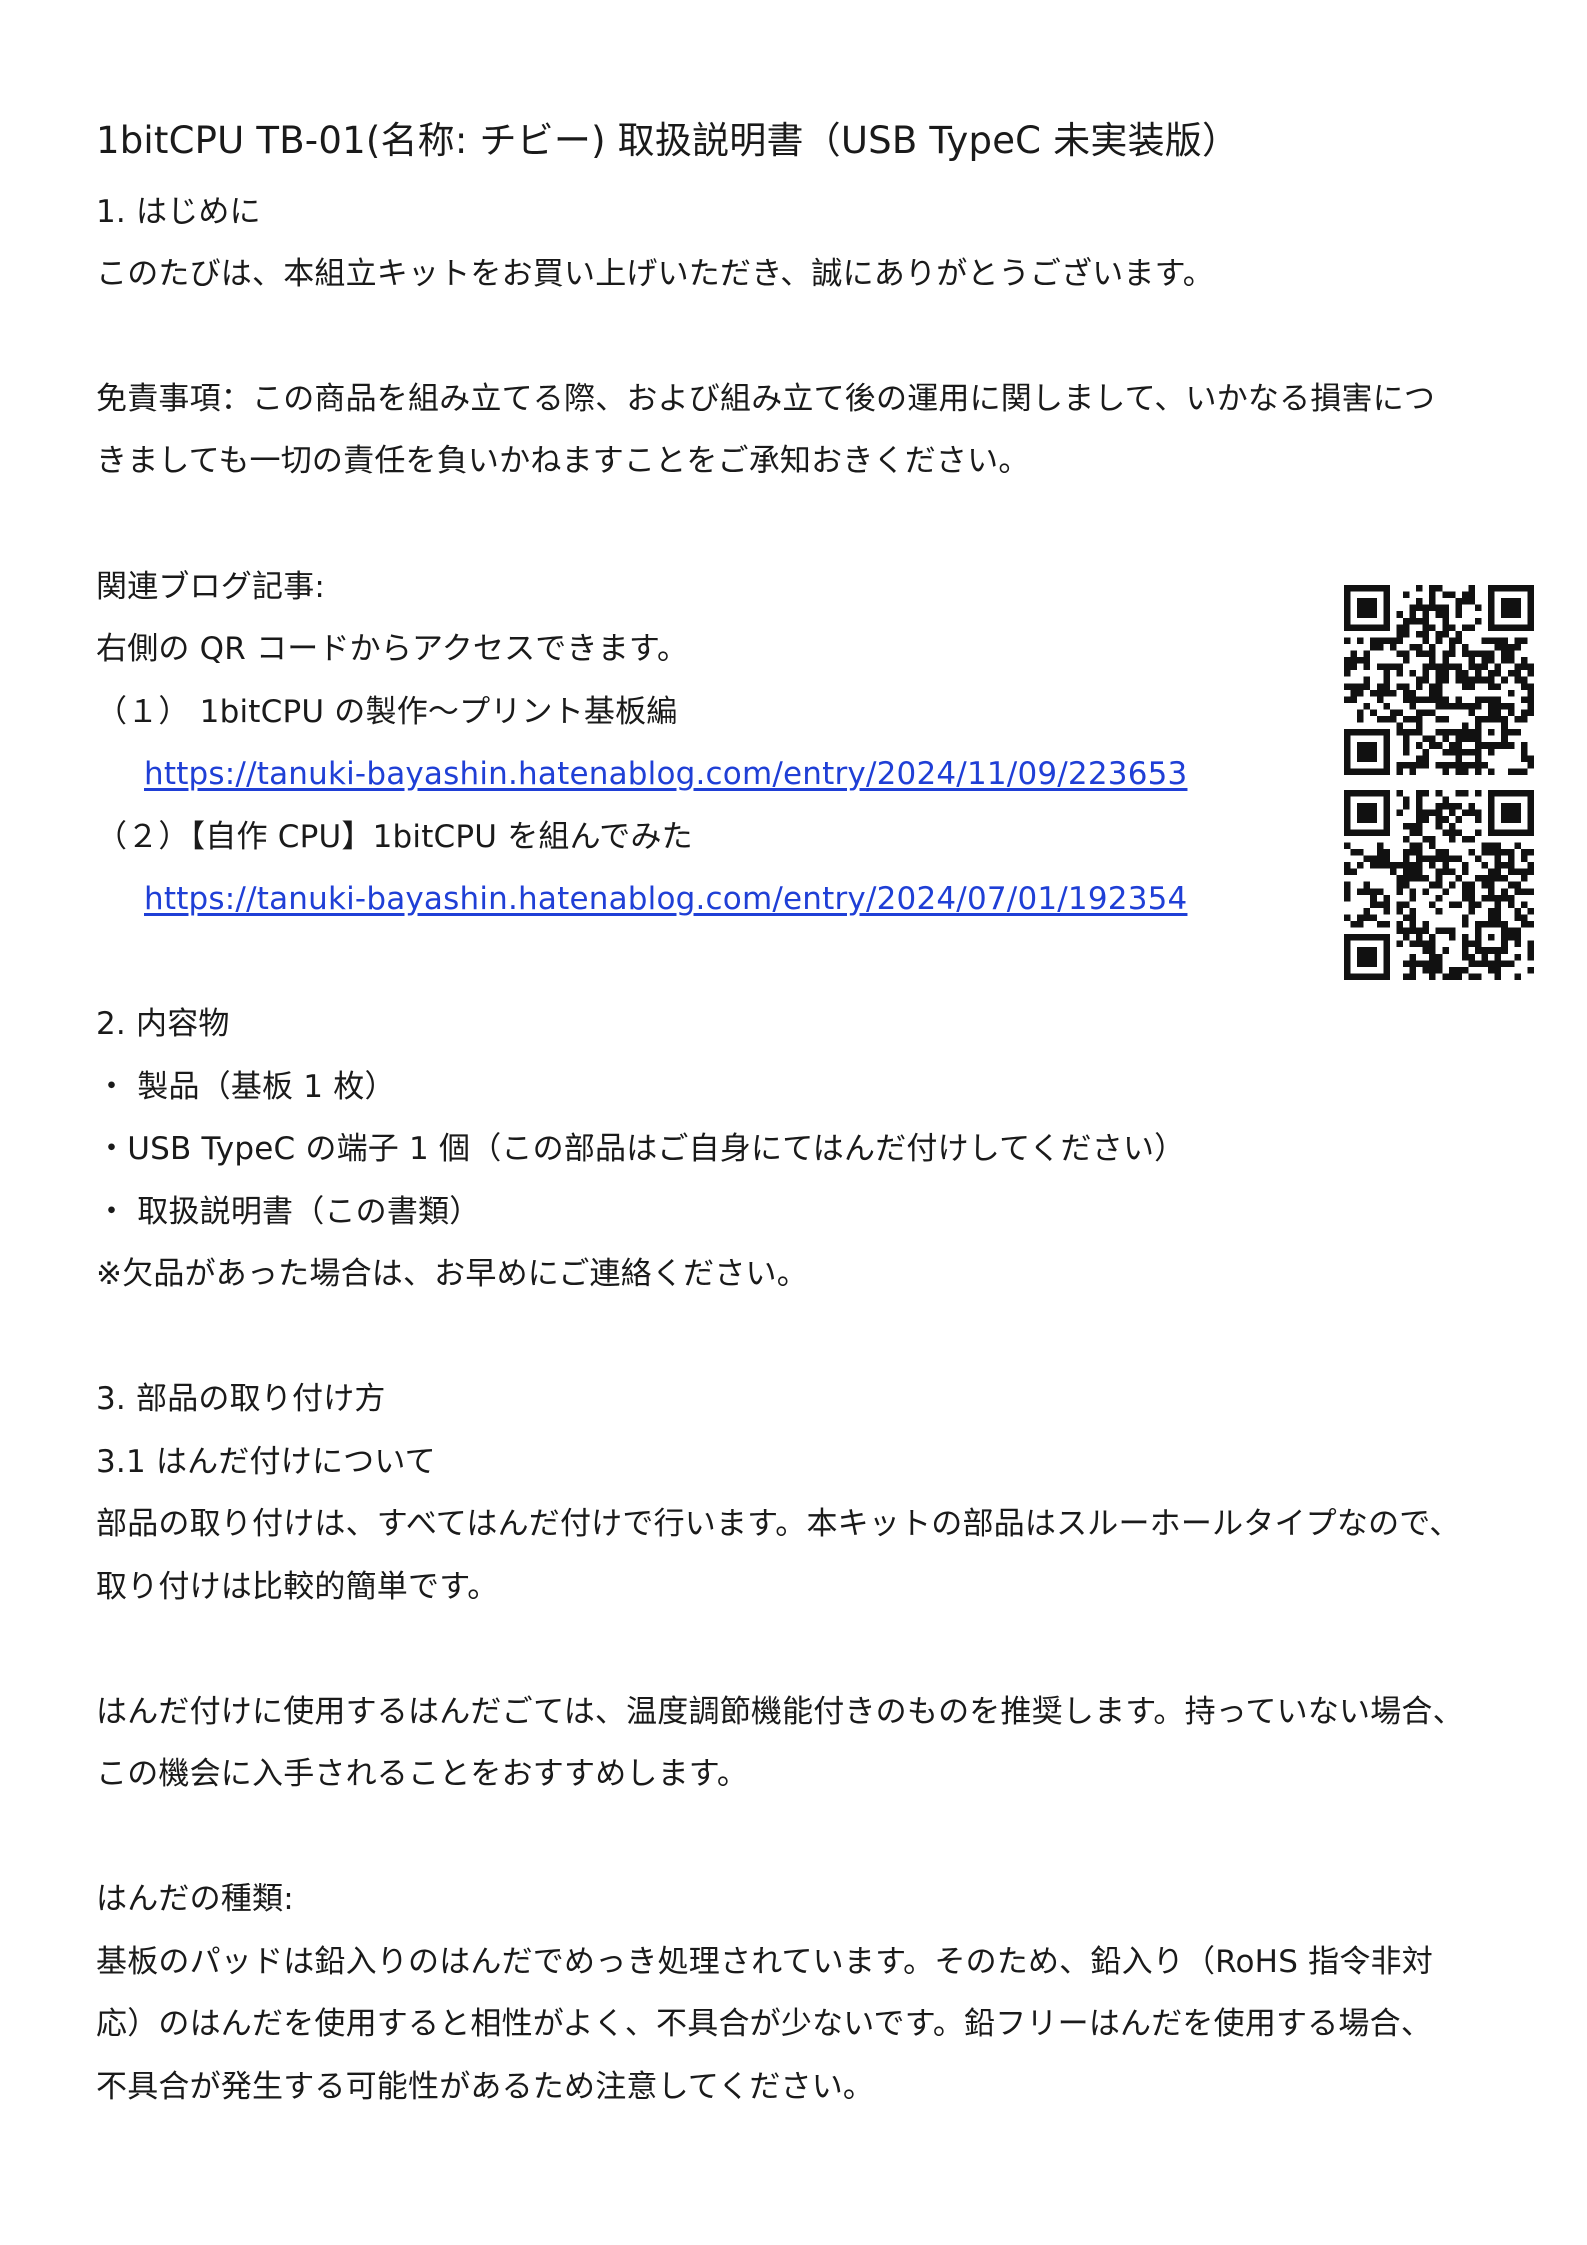 The image size is (1587, 2245). I want to click on disclaimer-text-2: きましても一切の責任を負いかねますことをご承知おきください。, so click(563, 461).